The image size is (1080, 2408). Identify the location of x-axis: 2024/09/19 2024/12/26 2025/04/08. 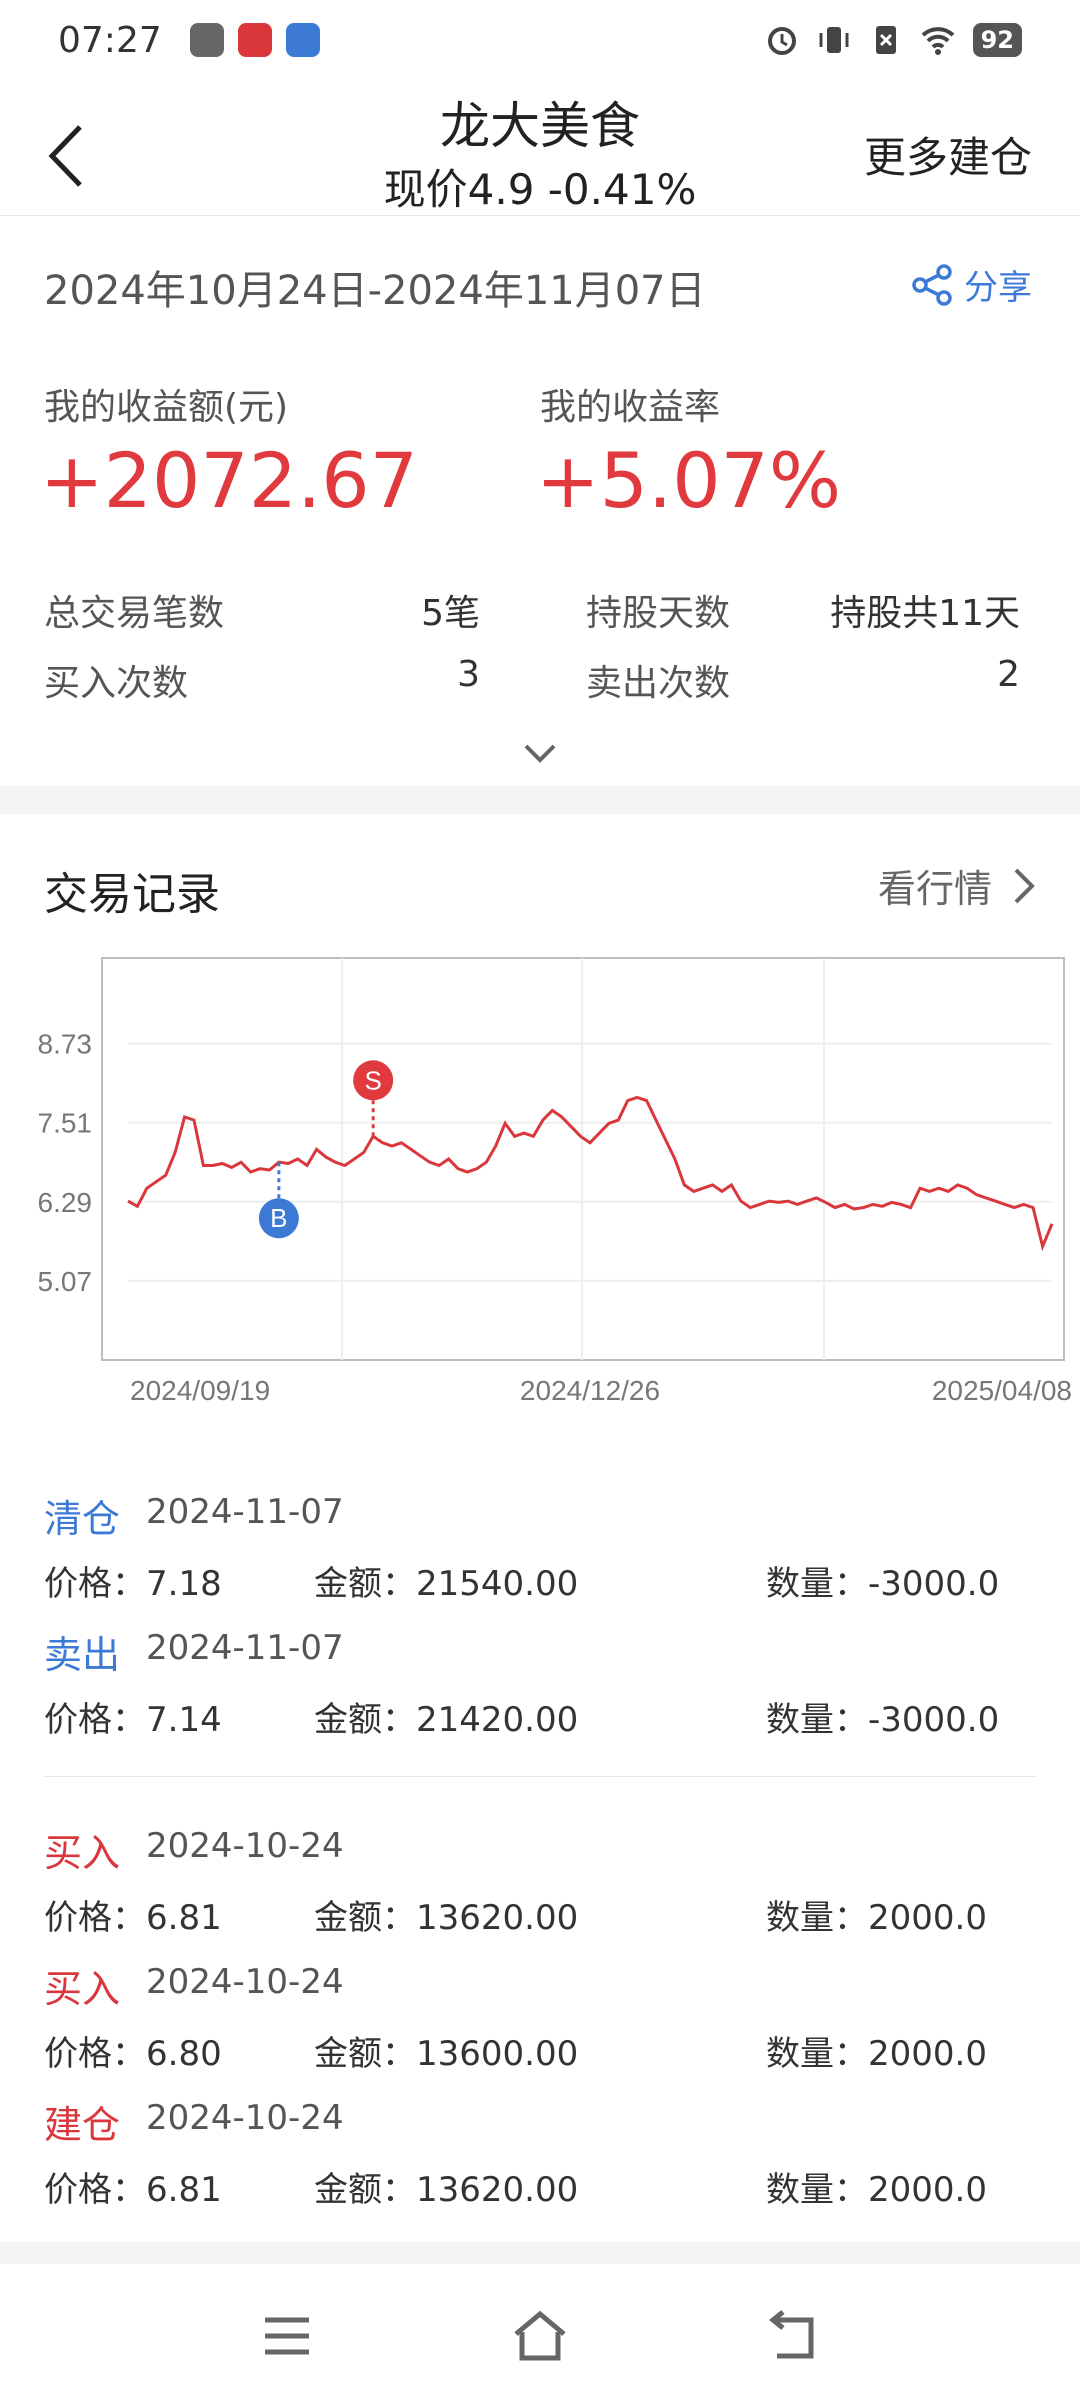
(601, 1390).